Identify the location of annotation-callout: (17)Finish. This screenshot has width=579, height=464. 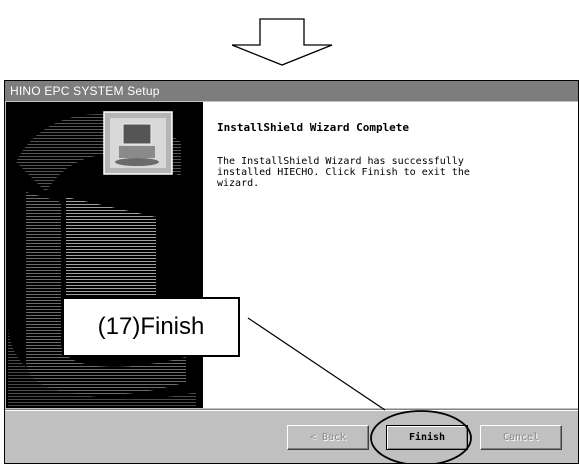
(151, 327).